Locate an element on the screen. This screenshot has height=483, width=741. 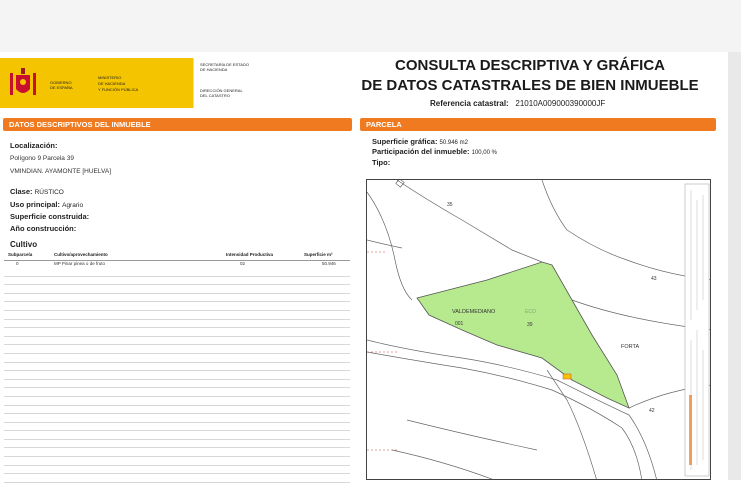
cultivo-title: Cultivo is located at coordinates (24, 244).